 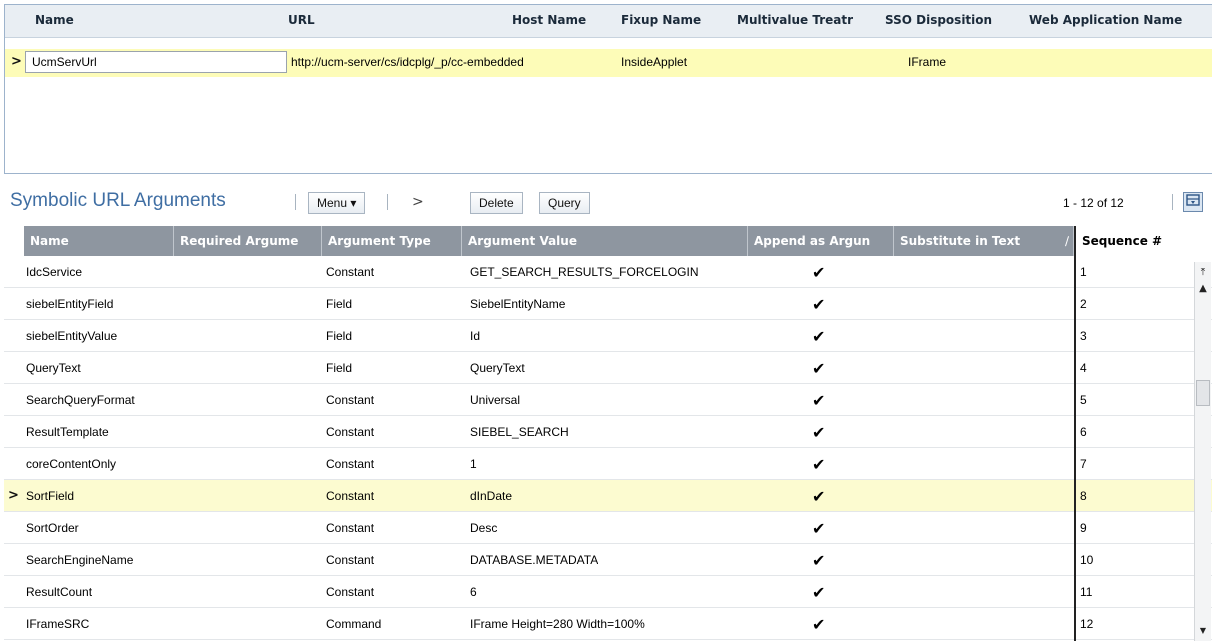 I want to click on vertical-scrollbar: ⤒ ▲ ▼, so click(x=1202, y=451).